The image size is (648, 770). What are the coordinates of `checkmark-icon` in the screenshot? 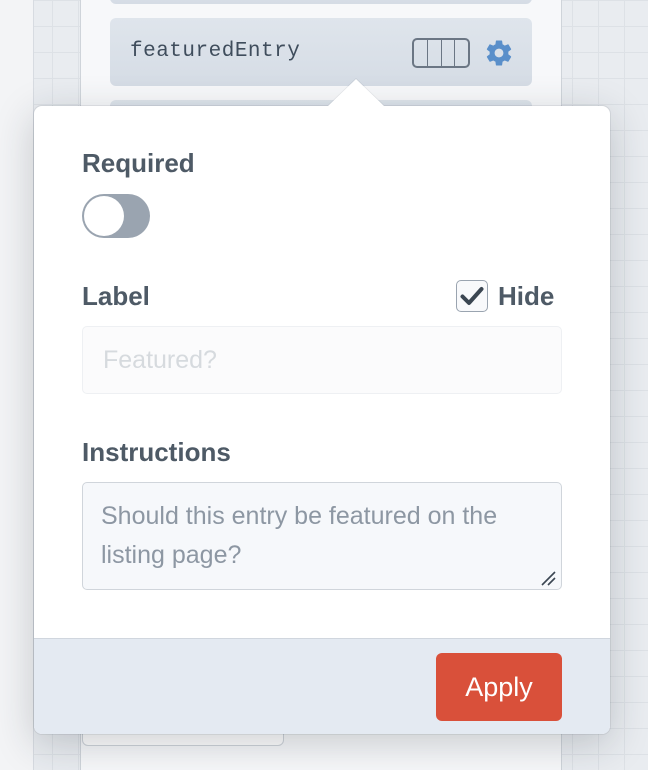 It's located at (472, 296).